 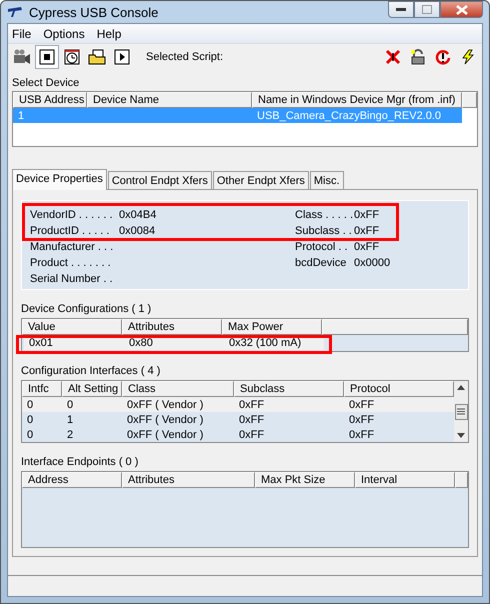 I want to click on maximize-button, so click(x=427, y=9).